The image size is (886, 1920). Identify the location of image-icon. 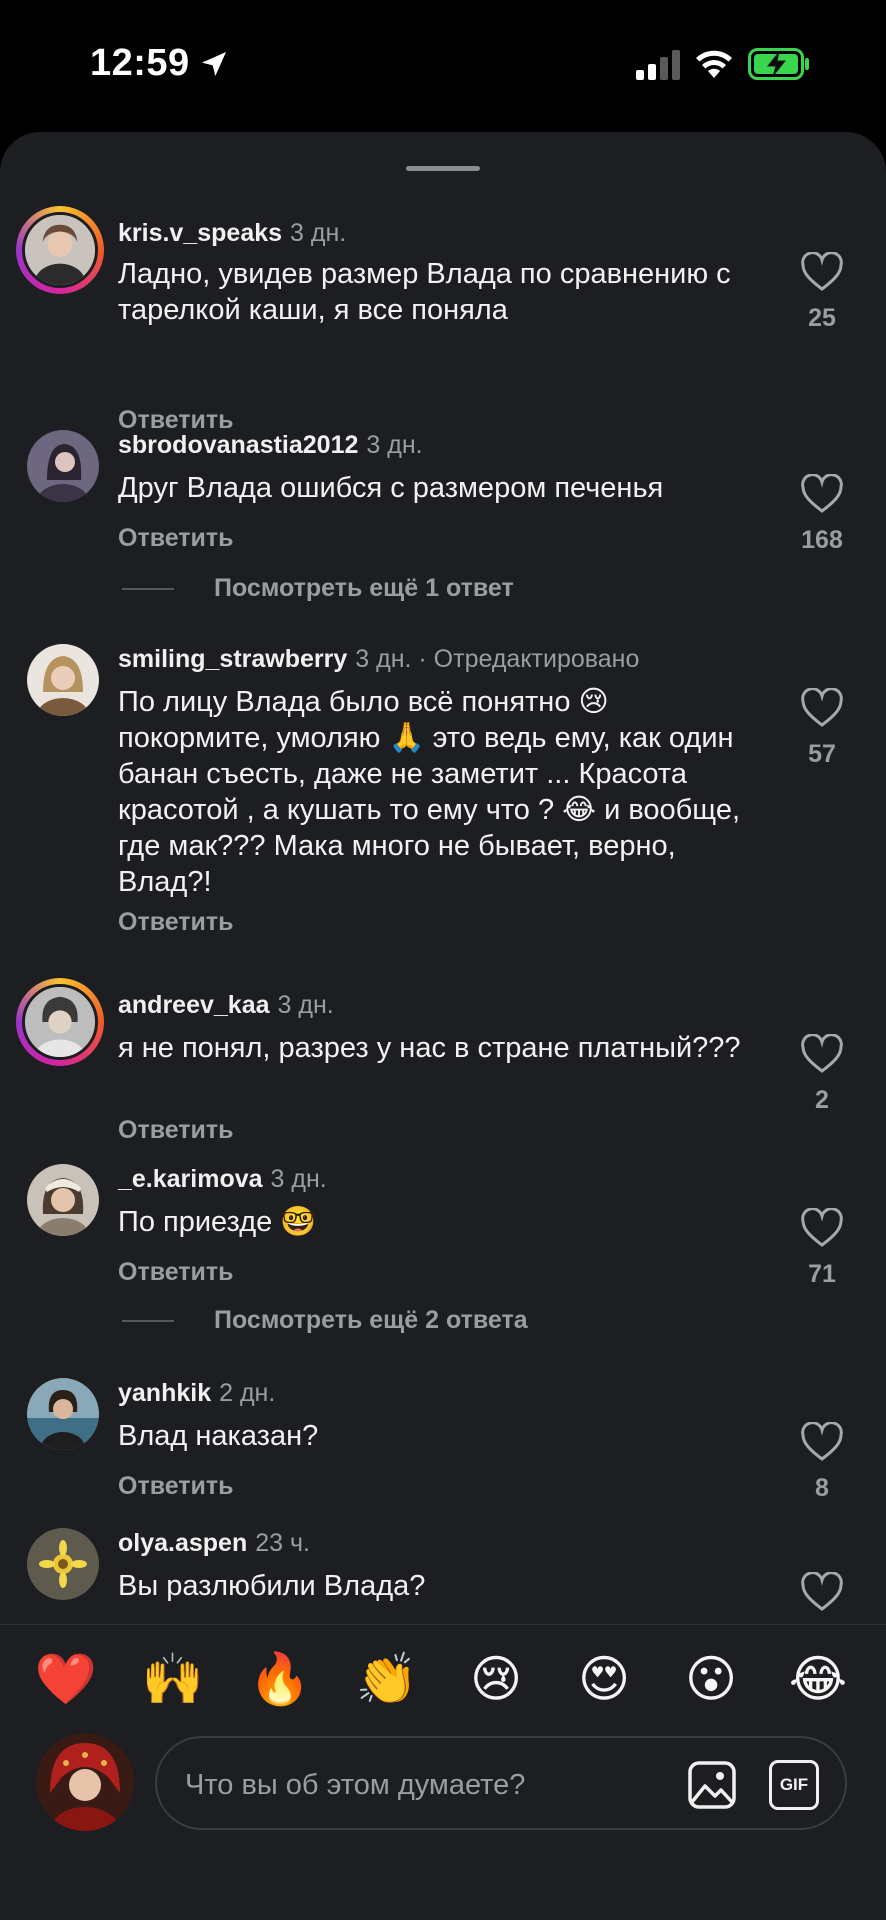
(712, 1785).